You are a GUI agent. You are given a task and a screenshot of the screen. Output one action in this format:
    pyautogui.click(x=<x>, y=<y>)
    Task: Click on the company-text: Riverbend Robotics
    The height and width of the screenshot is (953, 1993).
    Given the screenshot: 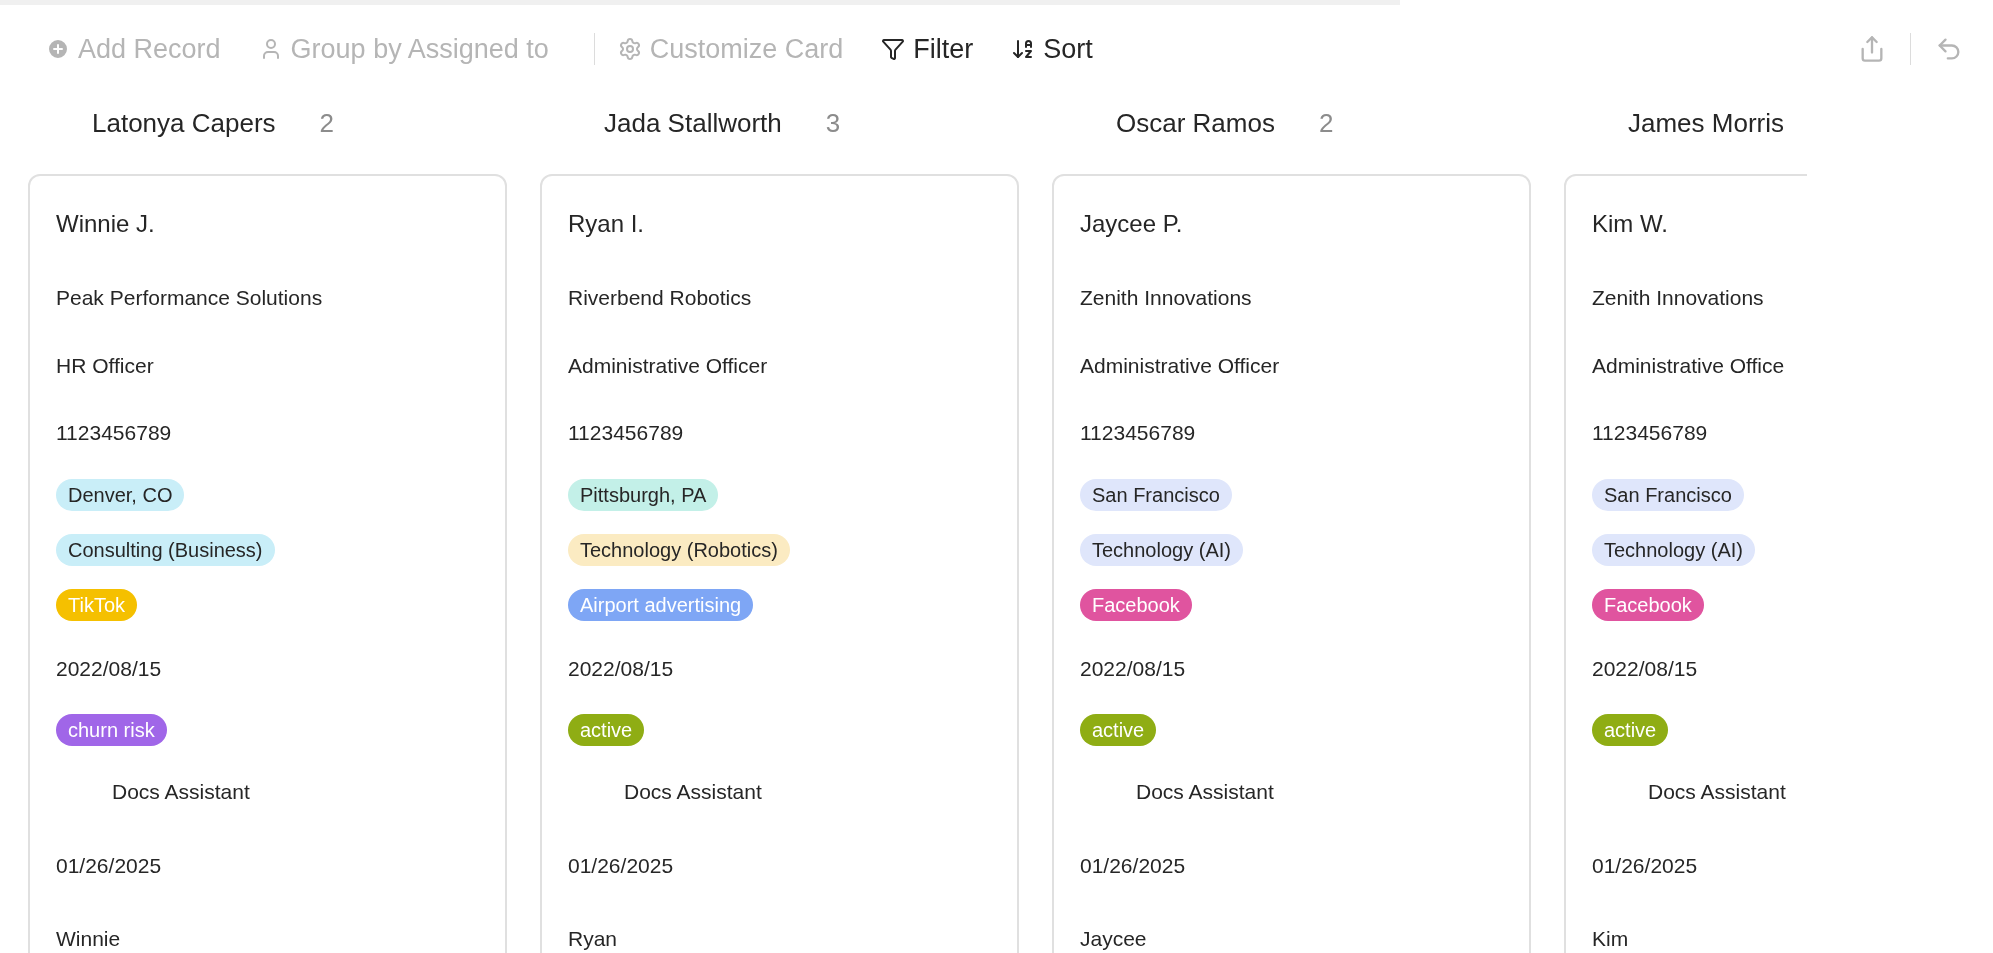 What is the action you would take?
    pyautogui.click(x=660, y=298)
    